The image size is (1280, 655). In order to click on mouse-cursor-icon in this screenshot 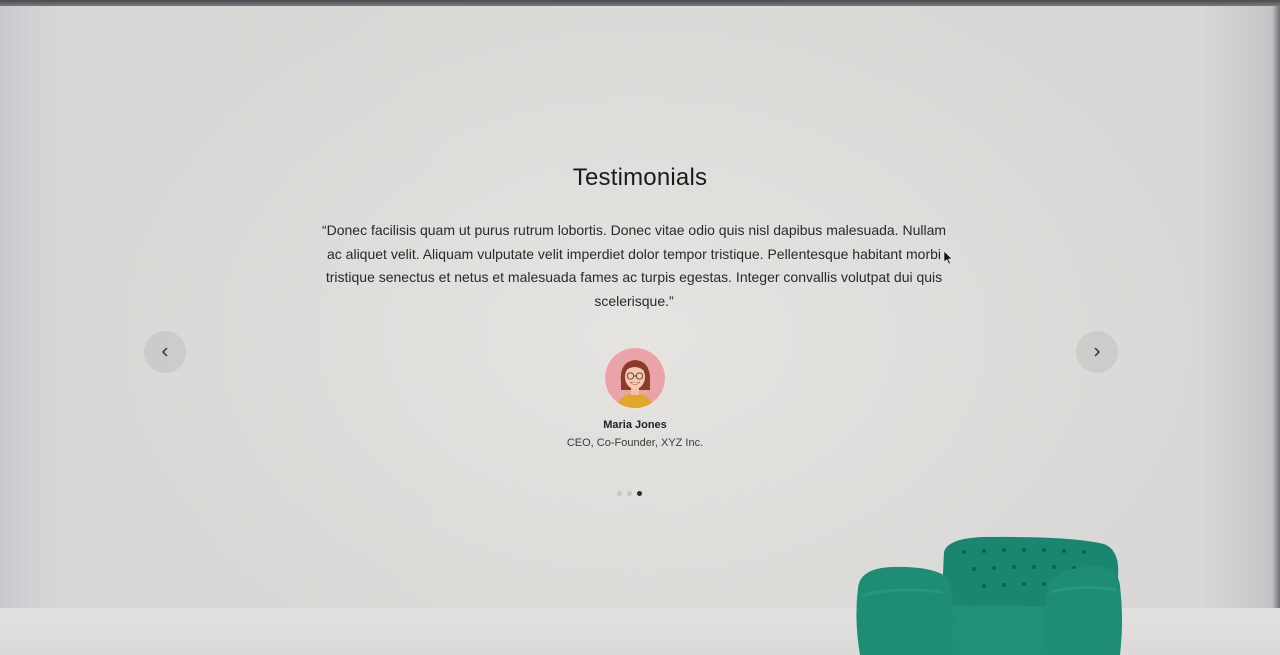, I will do `click(948, 257)`.